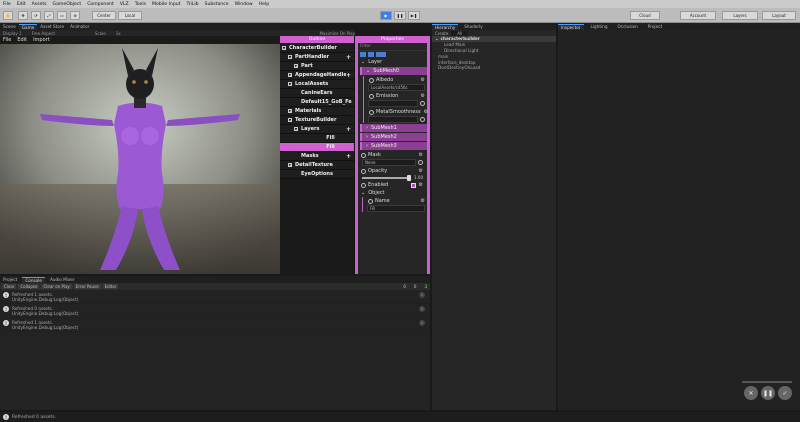 The image size is (800, 422). I want to click on console-error-pause-button: Error Pause, so click(87, 286).